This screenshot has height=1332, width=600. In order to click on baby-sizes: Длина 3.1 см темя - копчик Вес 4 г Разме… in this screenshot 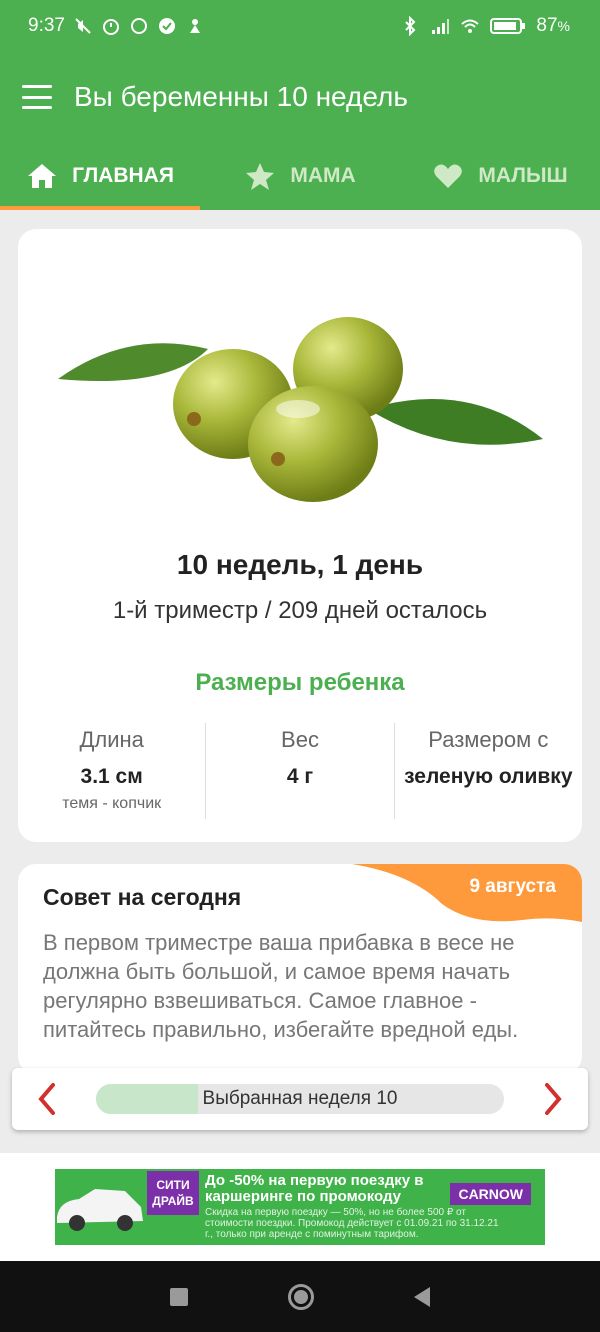, I will do `click(300, 771)`.